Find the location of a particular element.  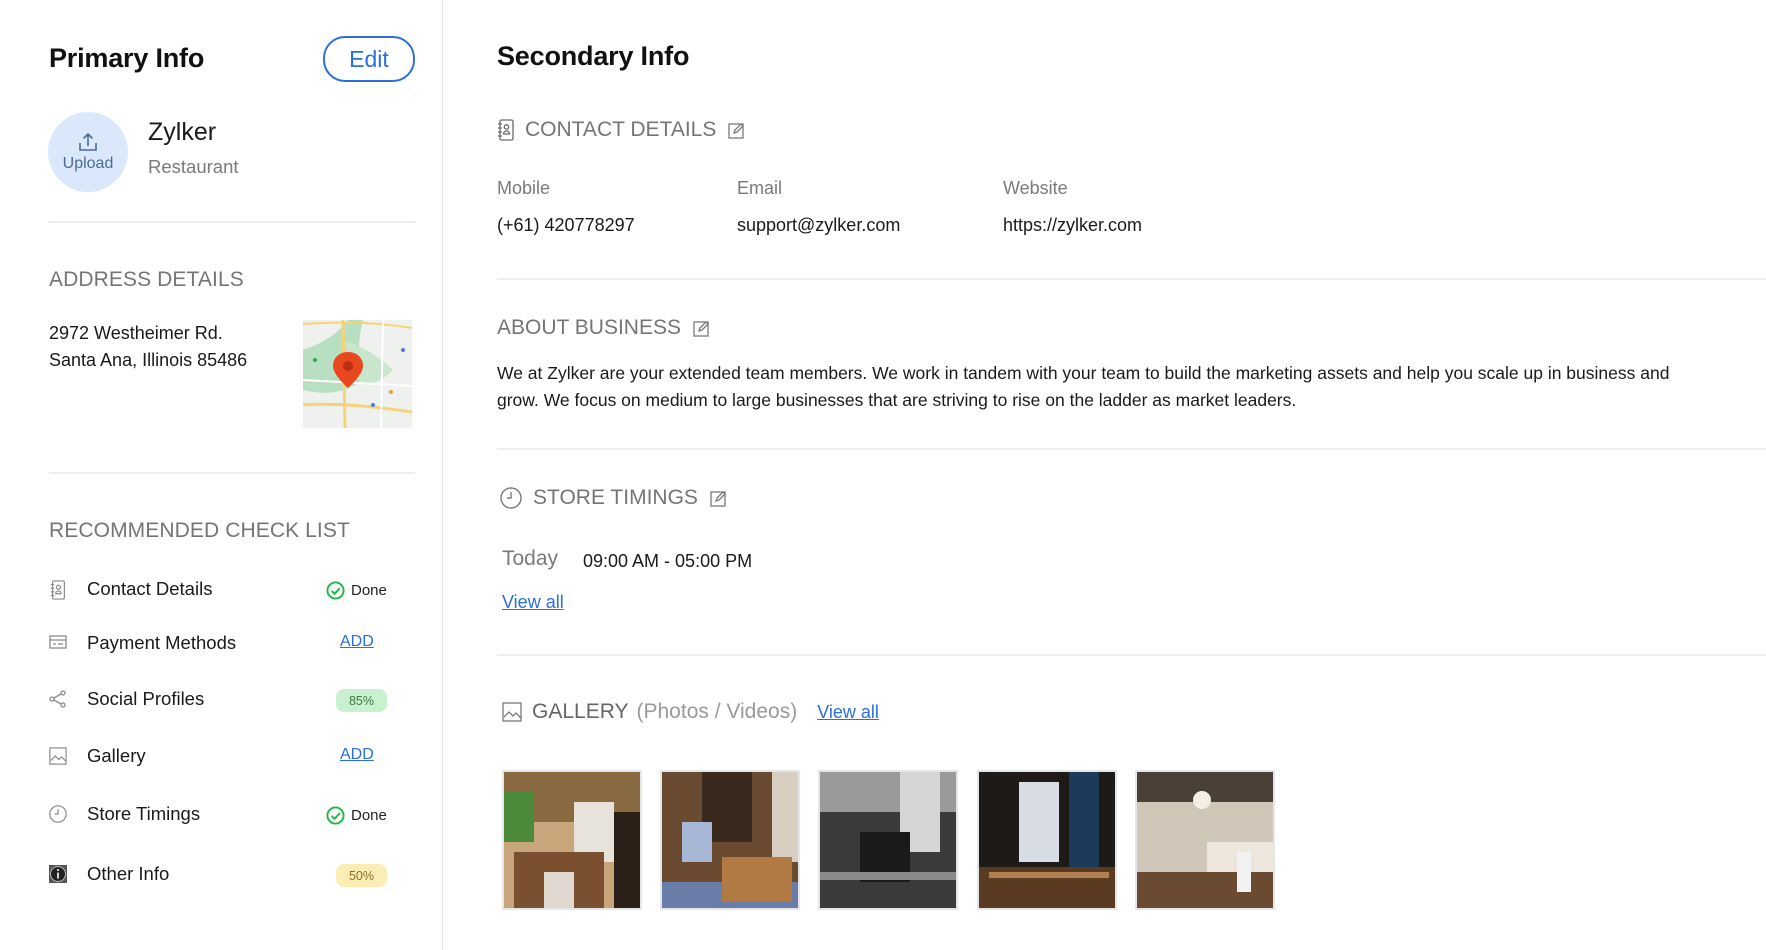

checklist-item: Payment Methods ADD is located at coordinates (219, 644).